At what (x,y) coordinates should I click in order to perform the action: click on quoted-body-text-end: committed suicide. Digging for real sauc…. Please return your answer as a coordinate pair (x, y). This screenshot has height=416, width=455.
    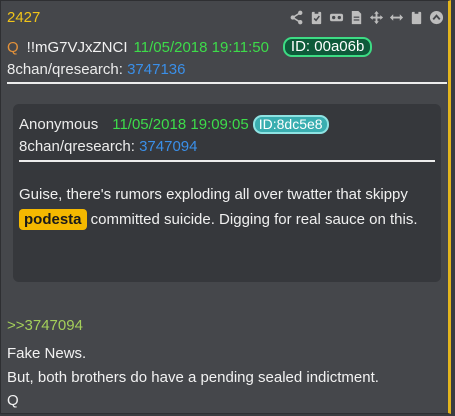
    Looking at the image, I should click on (252, 219).